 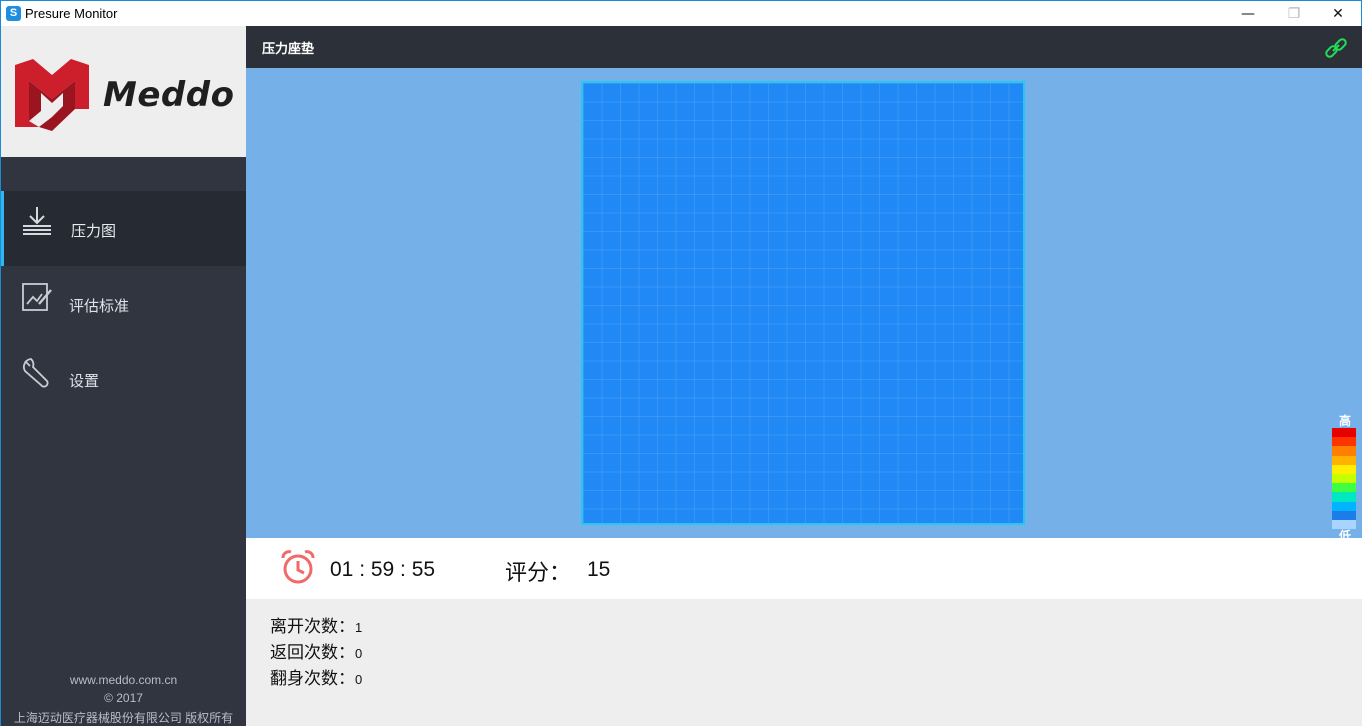 I want to click on event-counts: 离开次数：1 返回次数：0 翻身次数：0, so click(x=804, y=662).